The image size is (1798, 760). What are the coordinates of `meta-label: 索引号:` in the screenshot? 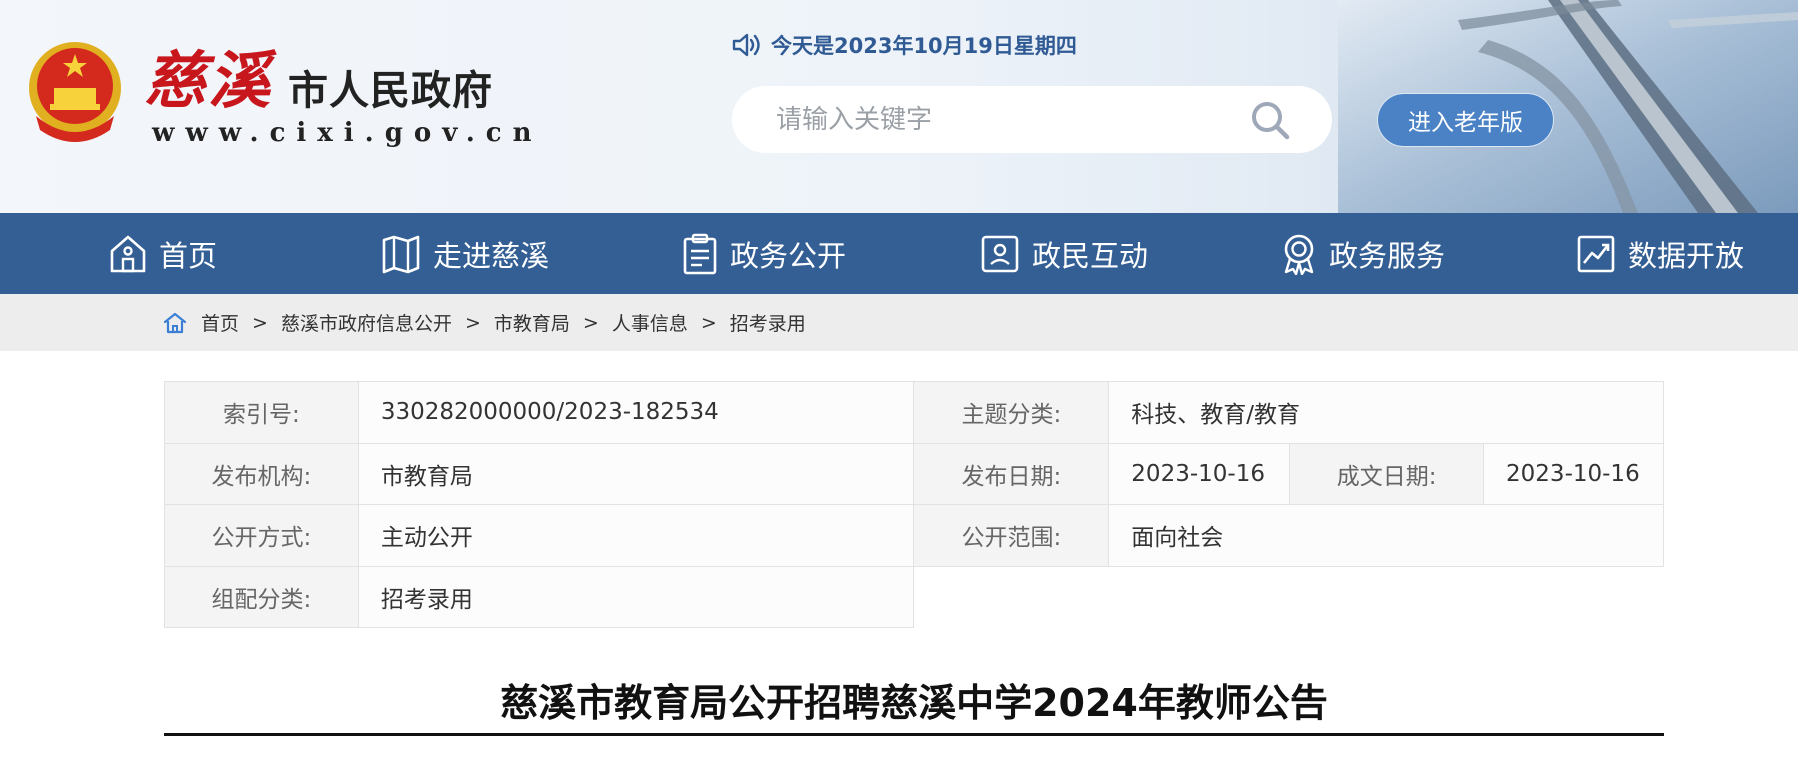 It's located at (261, 412).